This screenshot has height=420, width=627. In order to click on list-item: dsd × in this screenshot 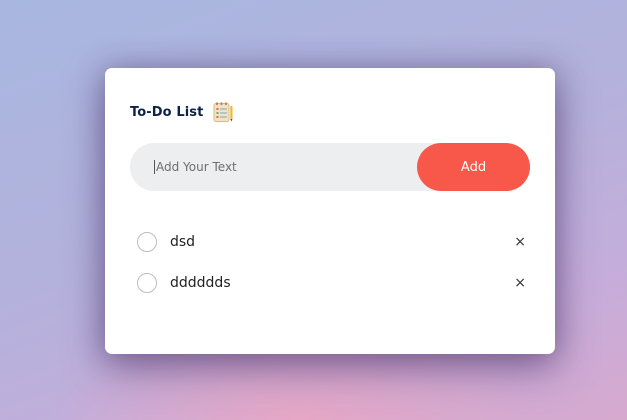, I will do `click(332, 241)`.